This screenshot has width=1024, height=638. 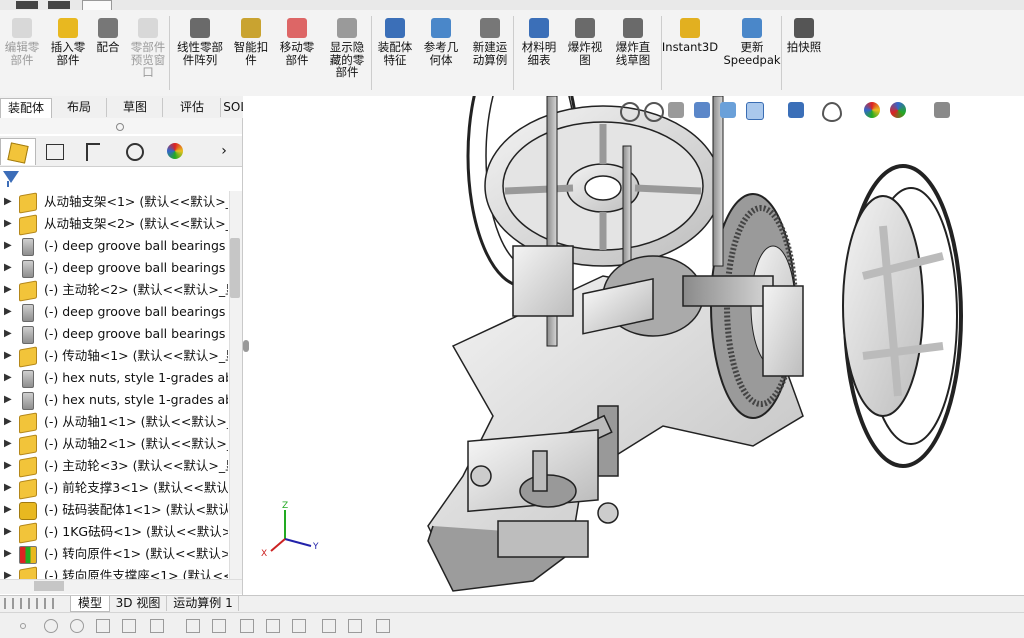 What do you see at coordinates (224, 151) in the screenshot?
I see `chevron-right-icon: ›` at bounding box center [224, 151].